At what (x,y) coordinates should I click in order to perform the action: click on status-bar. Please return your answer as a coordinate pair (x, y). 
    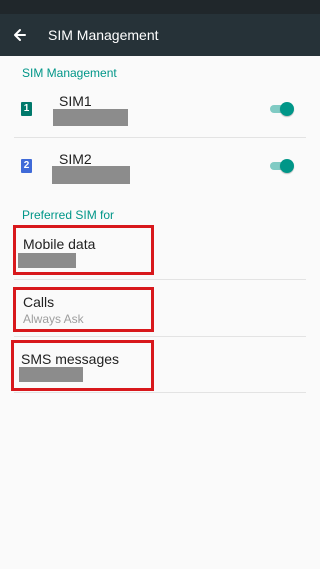
    Looking at the image, I should click on (160, 7).